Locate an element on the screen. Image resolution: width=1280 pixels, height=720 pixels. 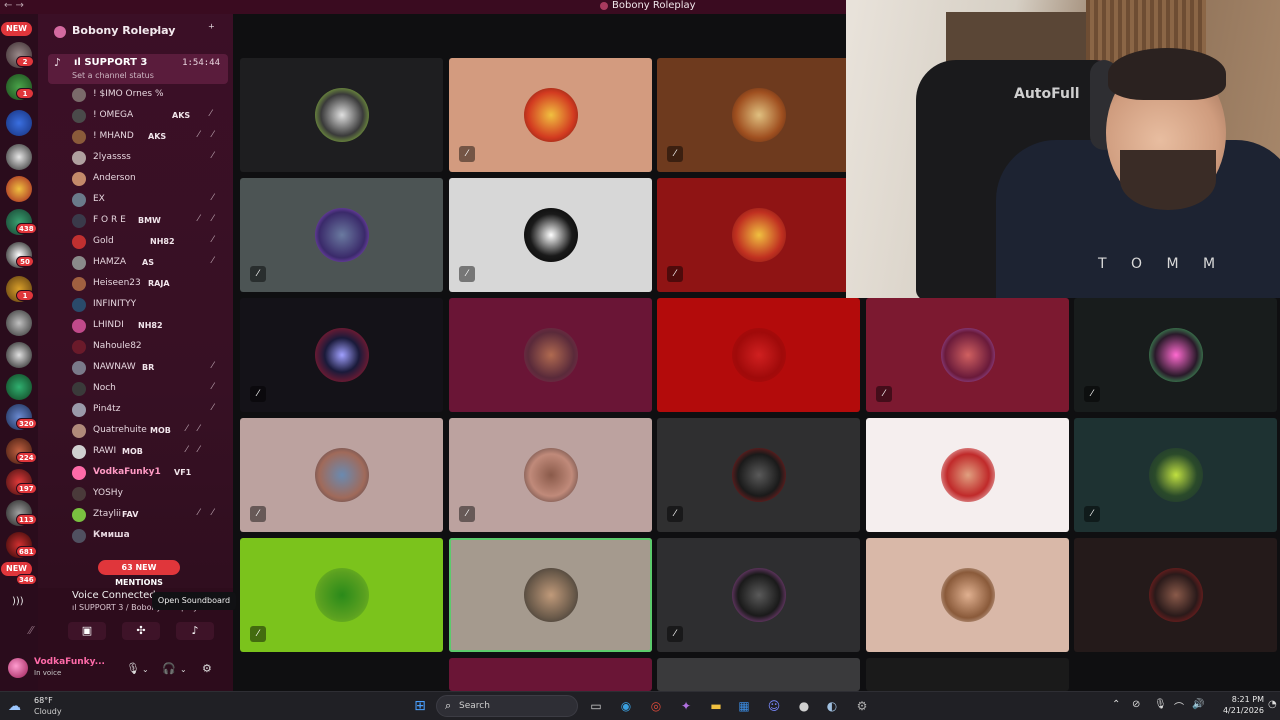
chevron-down-icon: ⌄ is located at coordinates (156, 29).